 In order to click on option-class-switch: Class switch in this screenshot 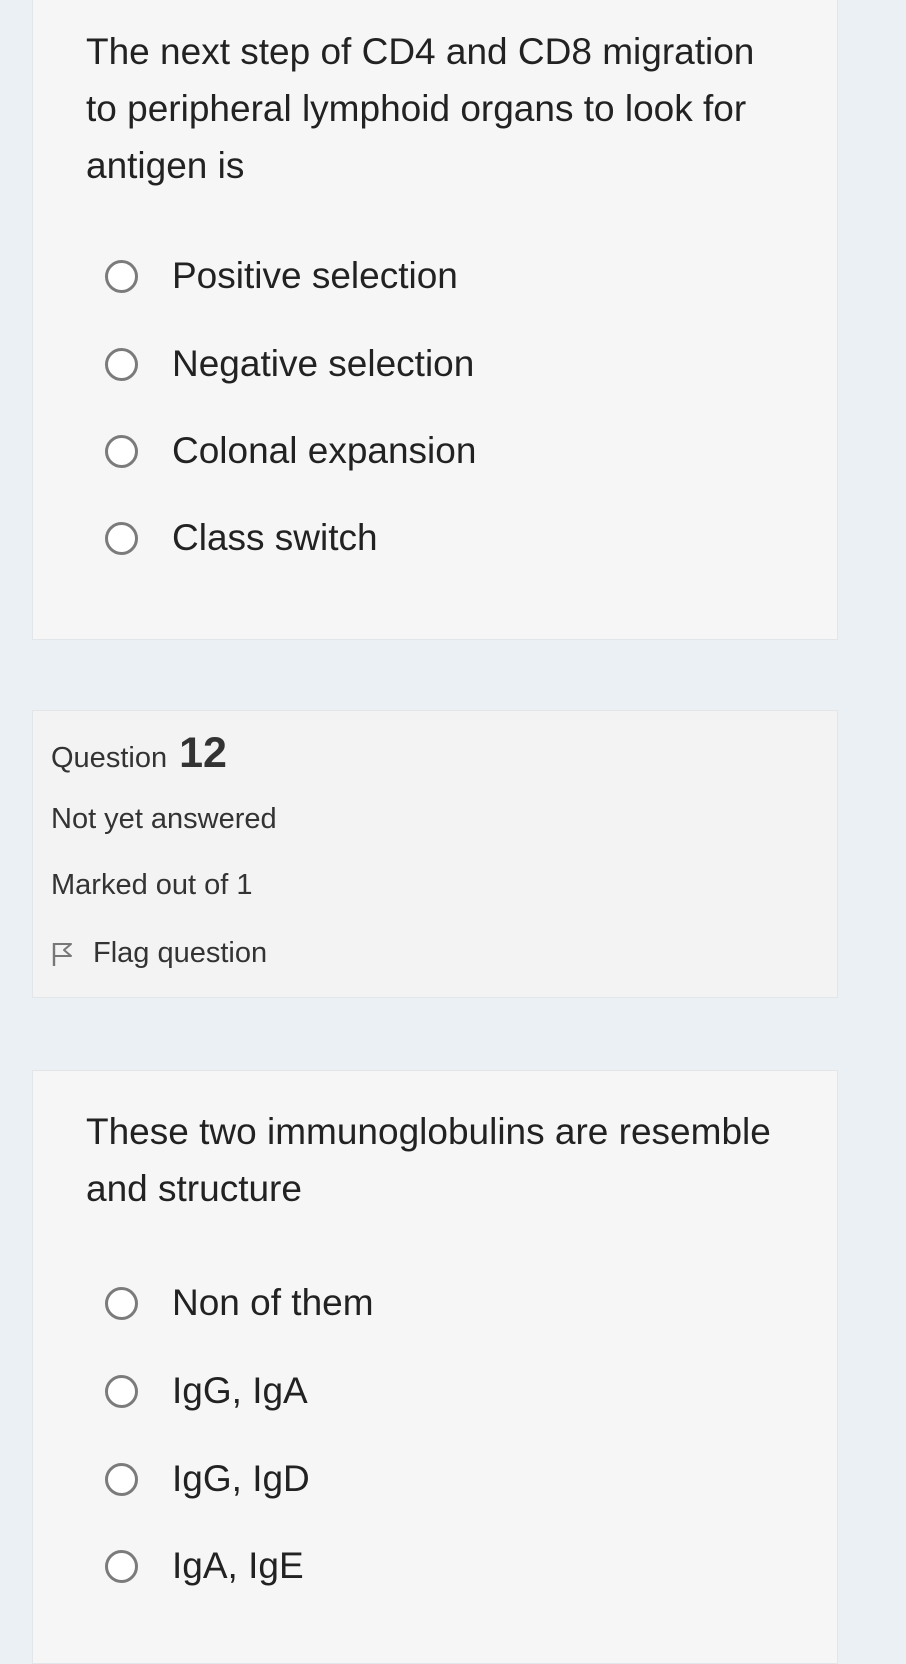, I will do `click(241, 538)`.